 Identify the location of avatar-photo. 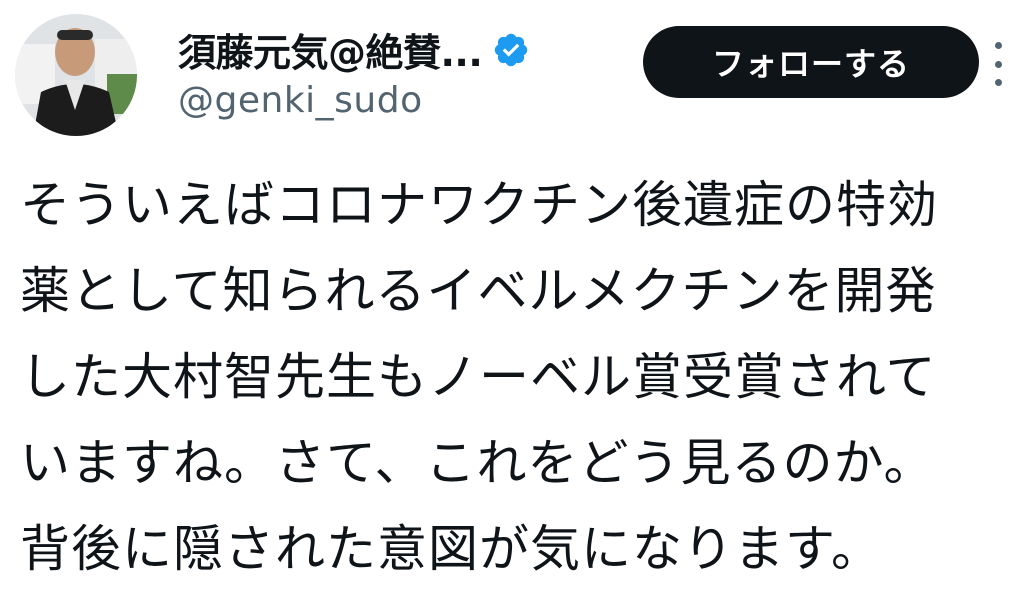
(76, 75).